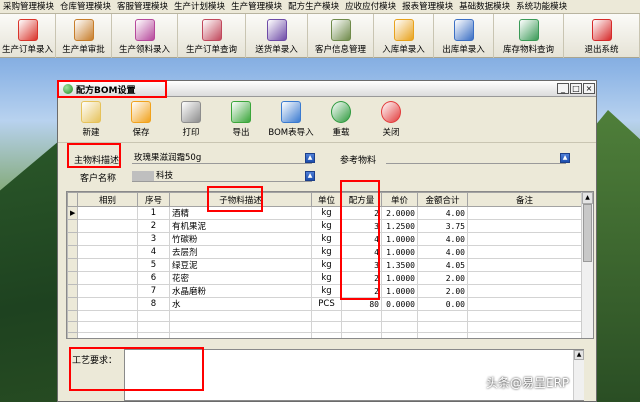  What do you see at coordinates (145, 36) in the screenshot?
I see `toolbar-button-2: 生产领料录入` at bounding box center [145, 36].